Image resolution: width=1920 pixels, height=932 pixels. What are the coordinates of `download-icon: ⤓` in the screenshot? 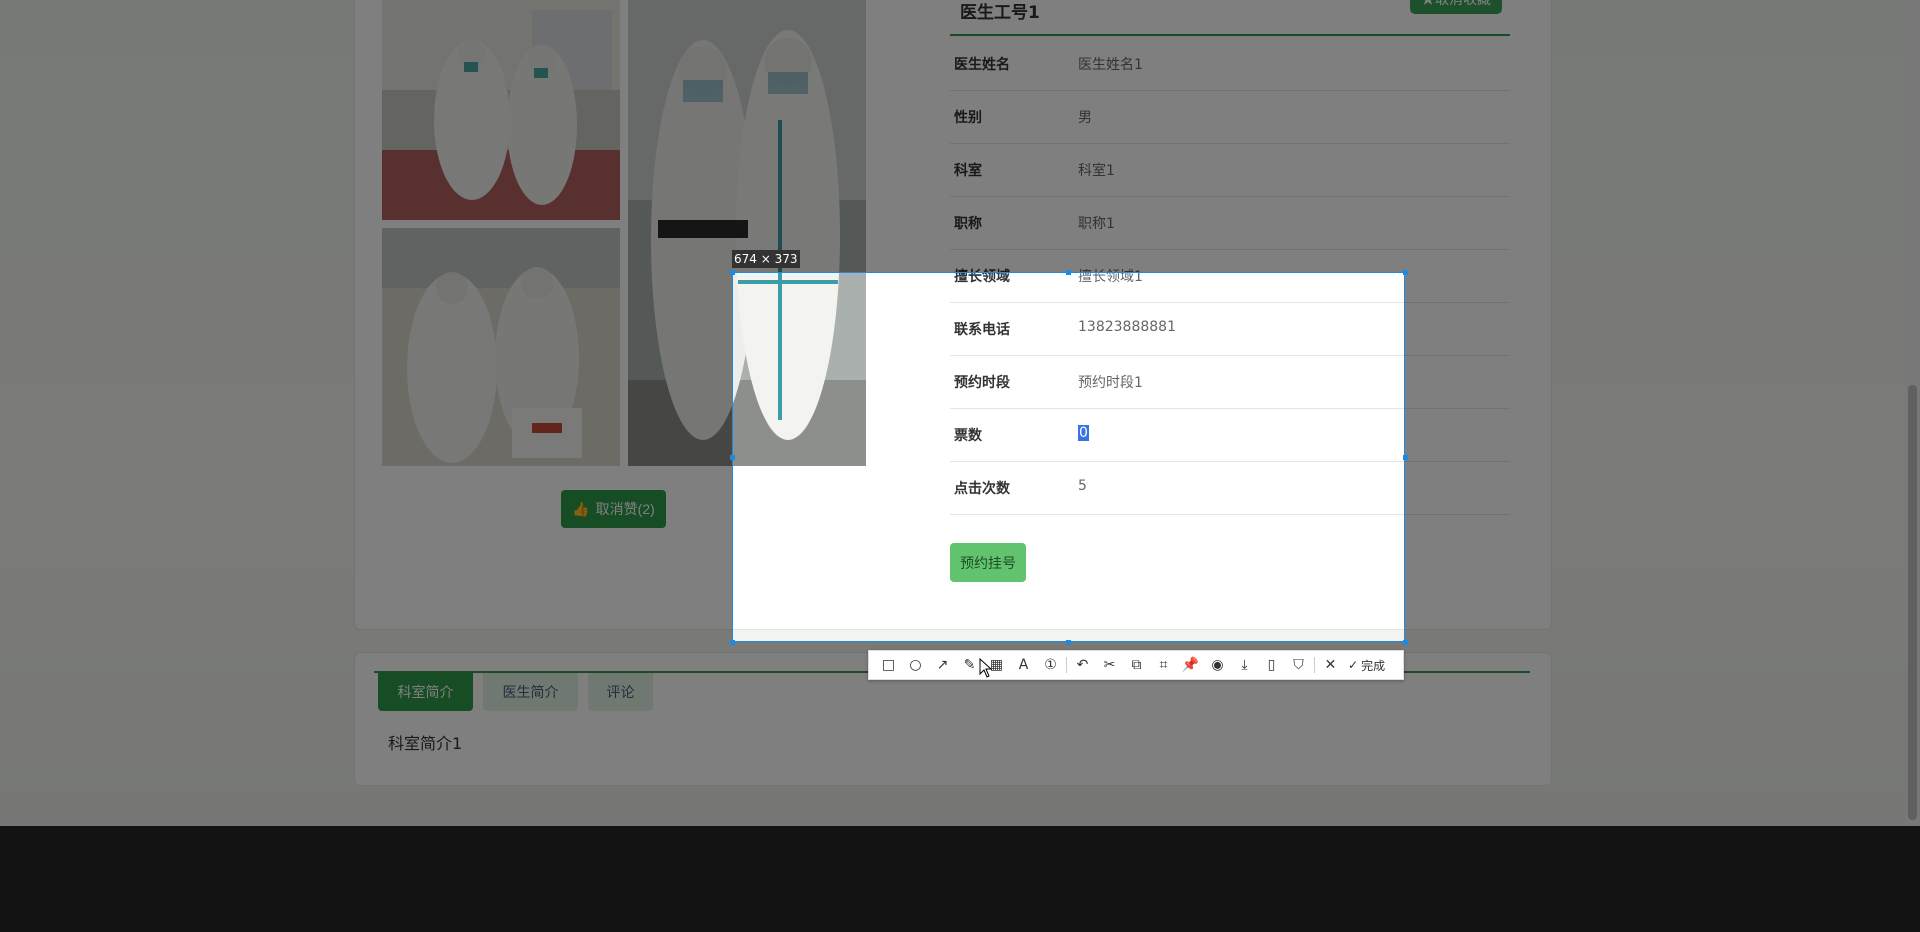 It's located at (1244, 665).